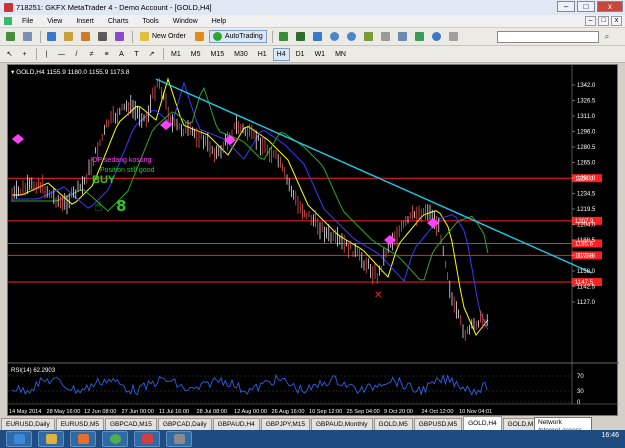 The height and width of the screenshot is (448, 625). Describe the element at coordinates (236, 424) in the screenshot. I see `chart-tab: GBPAUD,H4` at that location.